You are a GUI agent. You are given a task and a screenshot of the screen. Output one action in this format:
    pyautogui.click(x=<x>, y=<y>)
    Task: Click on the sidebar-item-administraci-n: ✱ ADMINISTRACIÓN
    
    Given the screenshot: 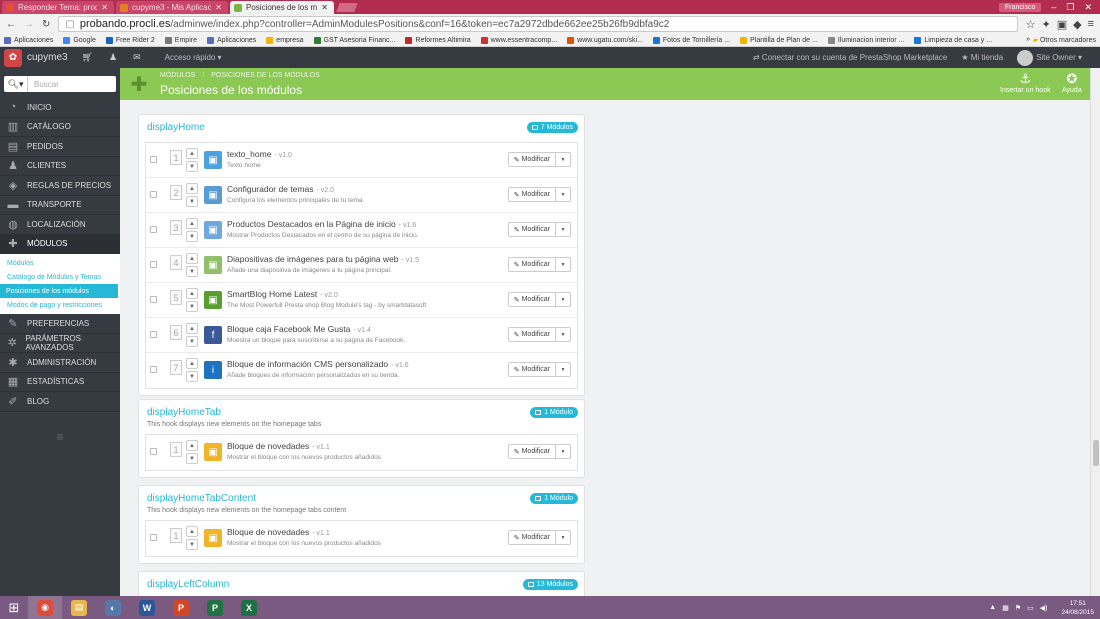 What is the action you would take?
    pyautogui.click(x=60, y=363)
    